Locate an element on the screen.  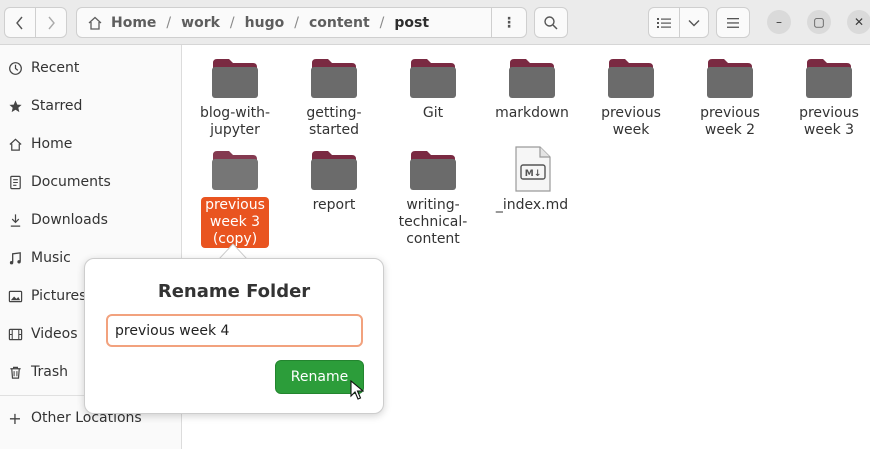
maximize-icon: ▢ is located at coordinates (819, 22).